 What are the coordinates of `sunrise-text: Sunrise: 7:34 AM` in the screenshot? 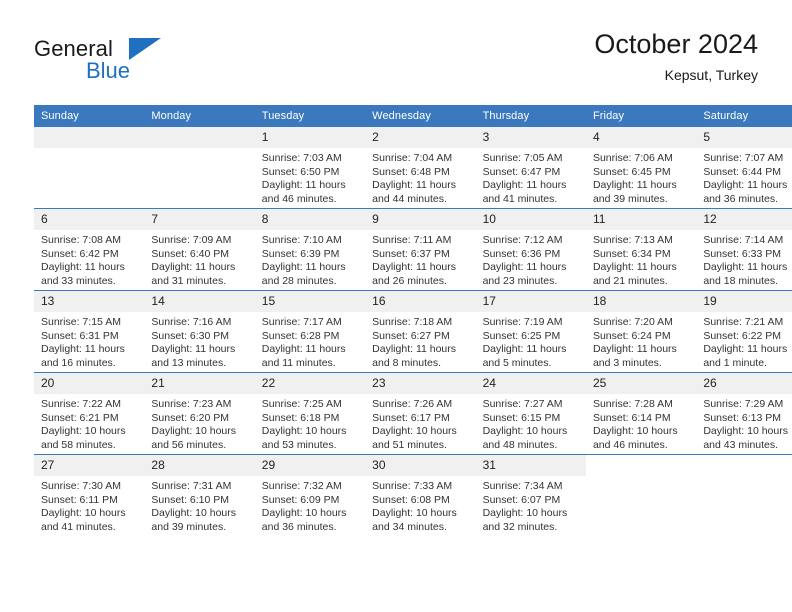 It's located at (522, 486).